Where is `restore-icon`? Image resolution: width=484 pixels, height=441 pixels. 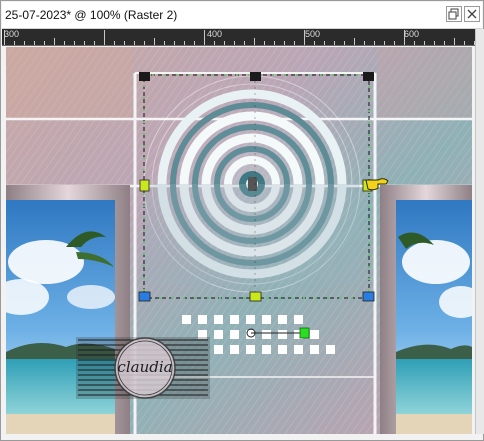
restore-icon is located at coordinates (453, 14).